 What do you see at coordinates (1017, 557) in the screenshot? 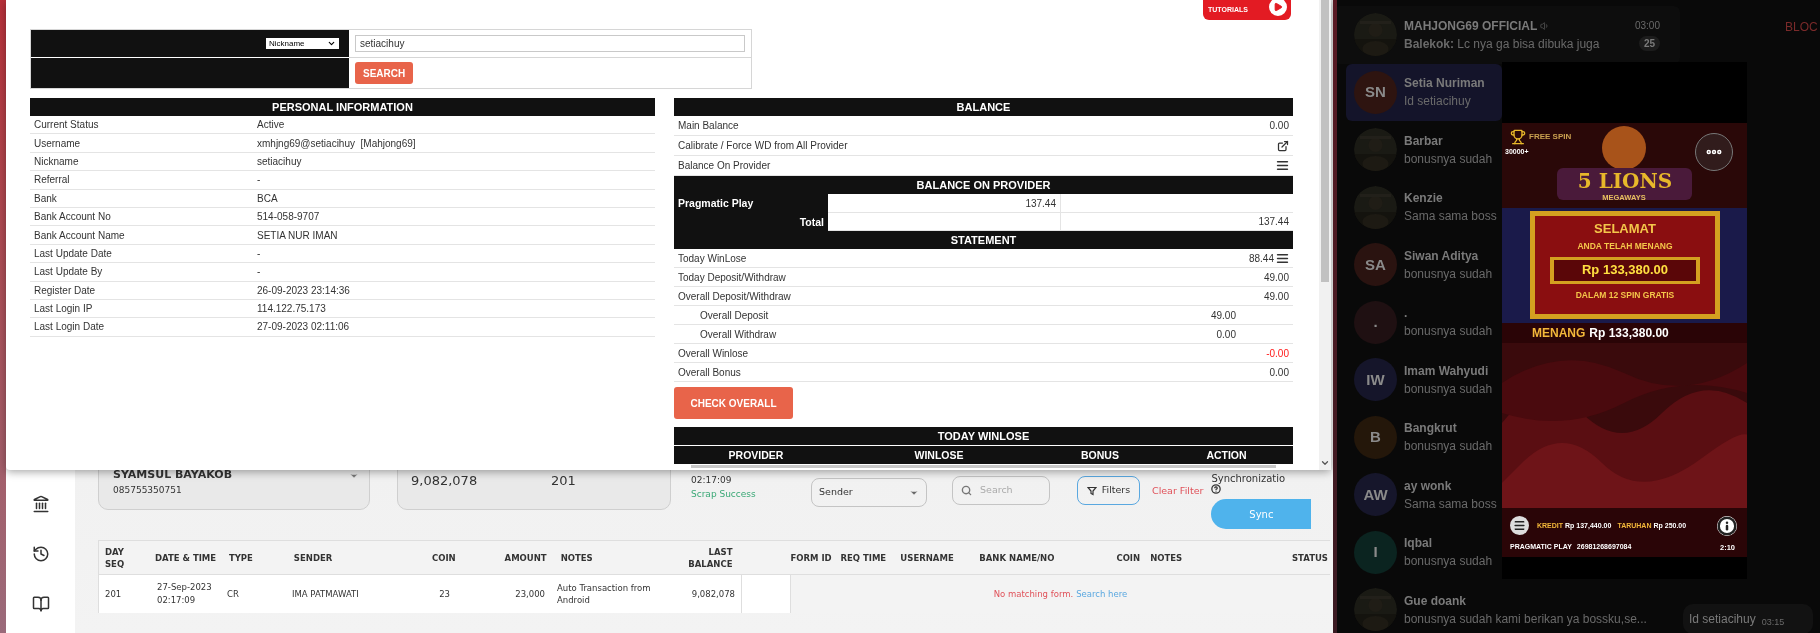
I see `column-header: BANK NAME/NO` at bounding box center [1017, 557].